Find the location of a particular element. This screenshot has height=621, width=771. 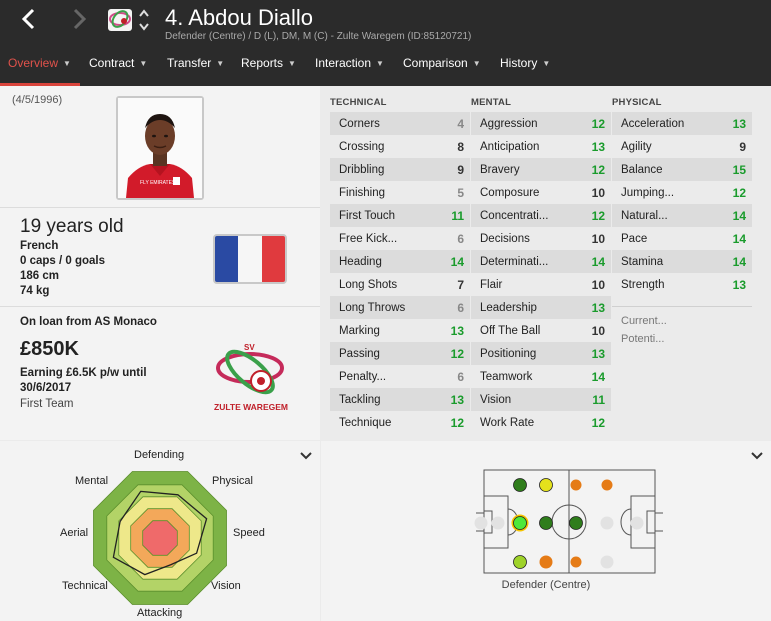

attribute-name: Anticipation is located at coordinates (510, 146).